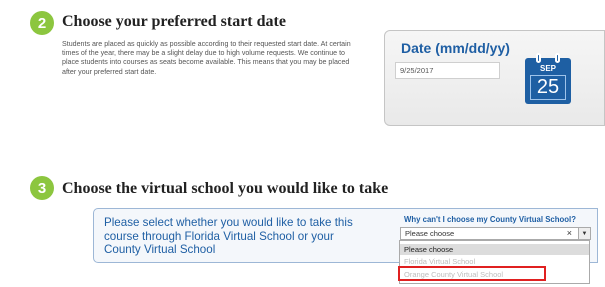  Describe the element at coordinates (447, 70) in the screenshot. I see `start-date-input` at that location.